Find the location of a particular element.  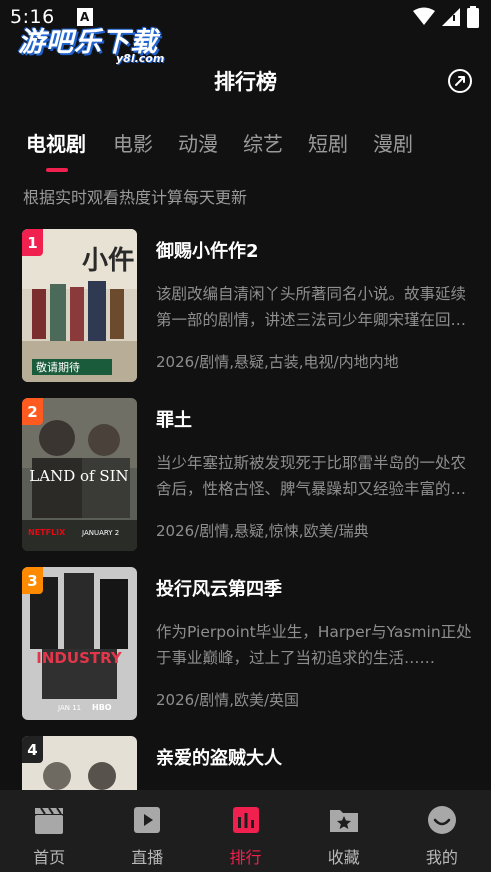

tab-comic-drama: 漫剧 is located at coordinates (393, 142).